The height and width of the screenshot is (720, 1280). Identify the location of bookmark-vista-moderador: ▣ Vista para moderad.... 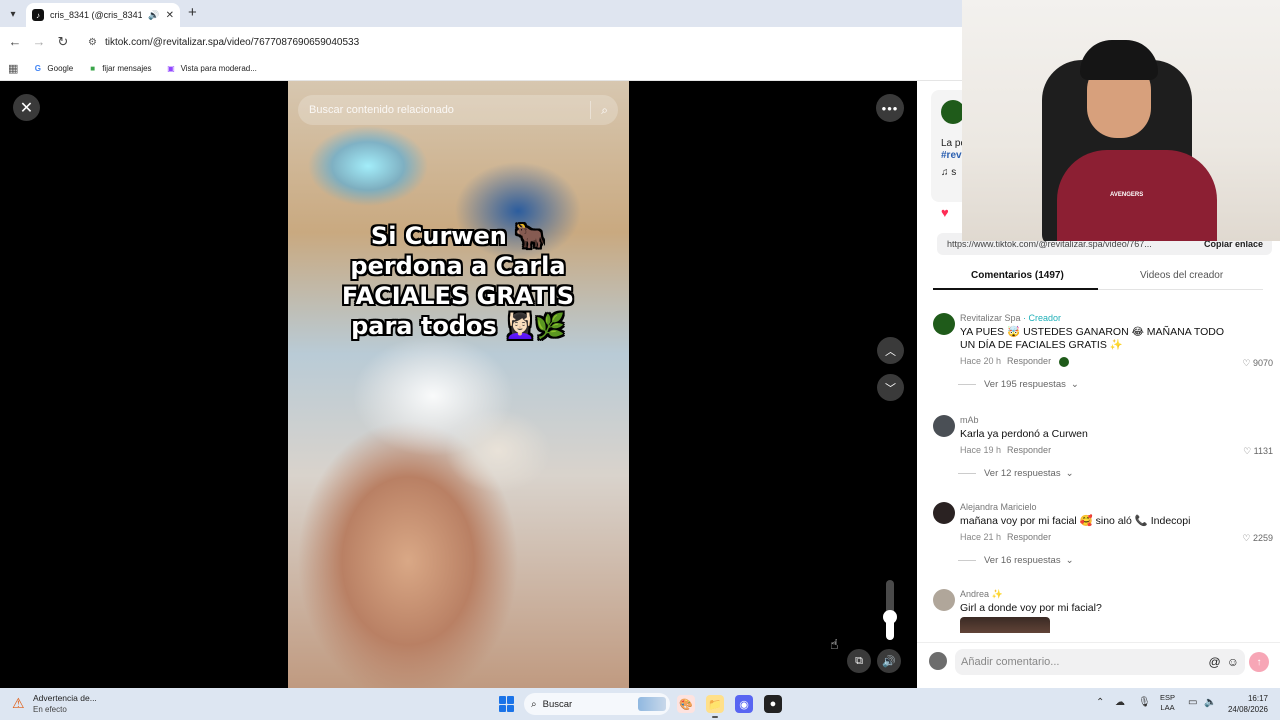
(211, 68).